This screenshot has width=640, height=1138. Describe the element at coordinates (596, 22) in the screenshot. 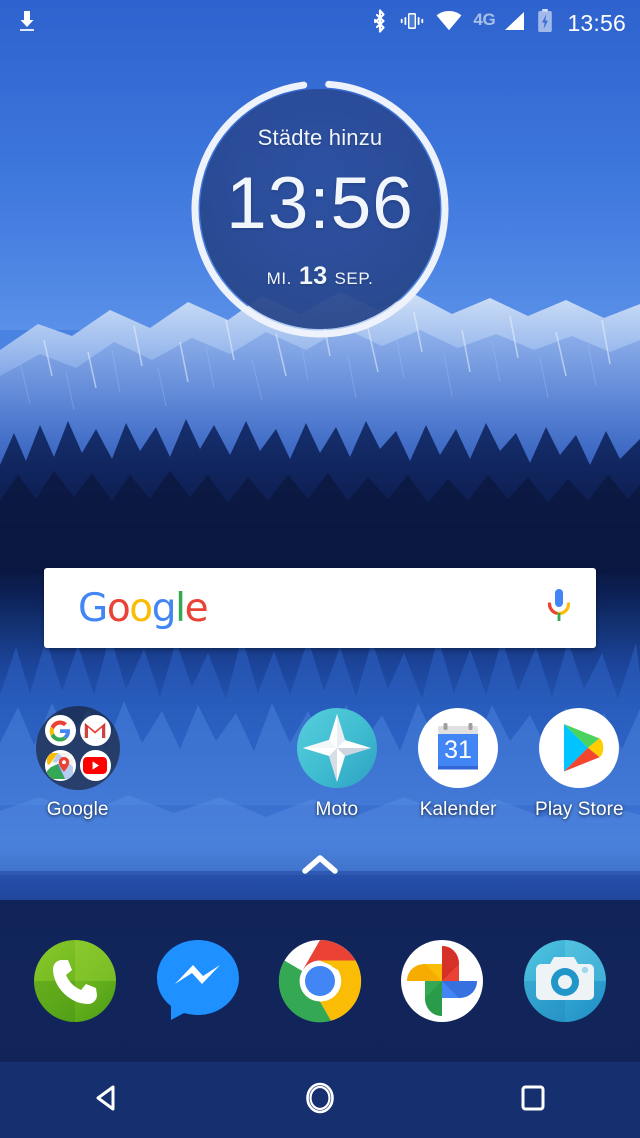

I see `status-bar-clock: 13:56` at that location.